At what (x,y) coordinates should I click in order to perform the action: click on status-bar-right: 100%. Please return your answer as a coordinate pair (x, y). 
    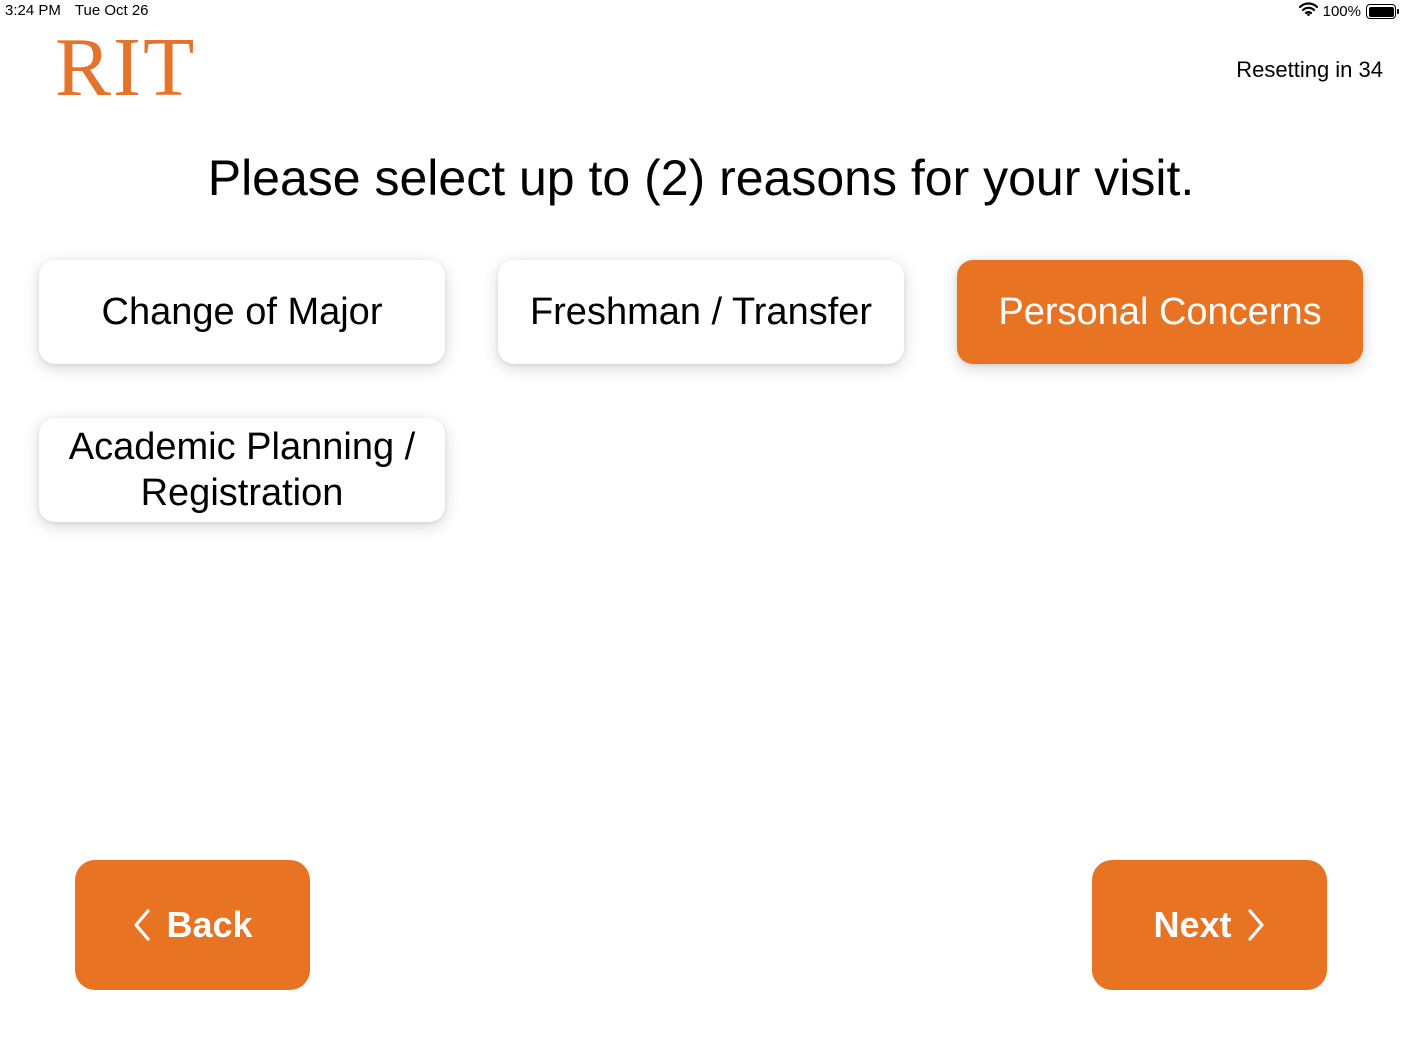
    Looking at the image, I should click on (1348, 11).